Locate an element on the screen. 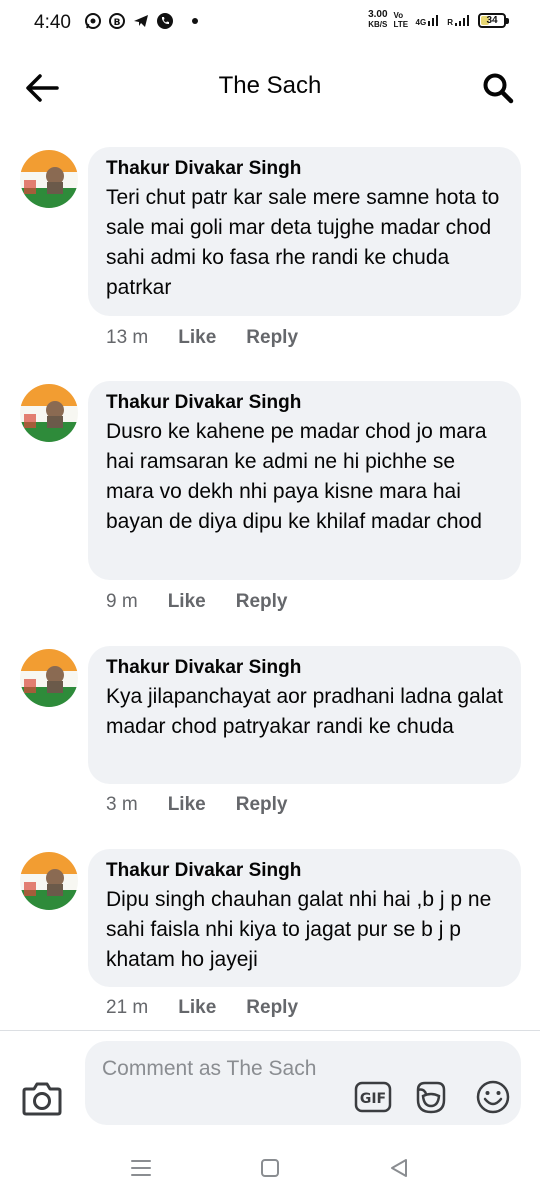 This screenshot has width=540, height=1200. composer-divider is located at coordinates (270, 1030).